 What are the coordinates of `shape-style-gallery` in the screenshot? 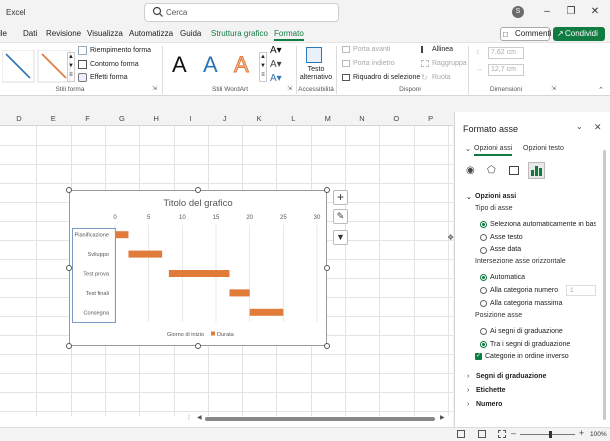 It's located at (38, 67).